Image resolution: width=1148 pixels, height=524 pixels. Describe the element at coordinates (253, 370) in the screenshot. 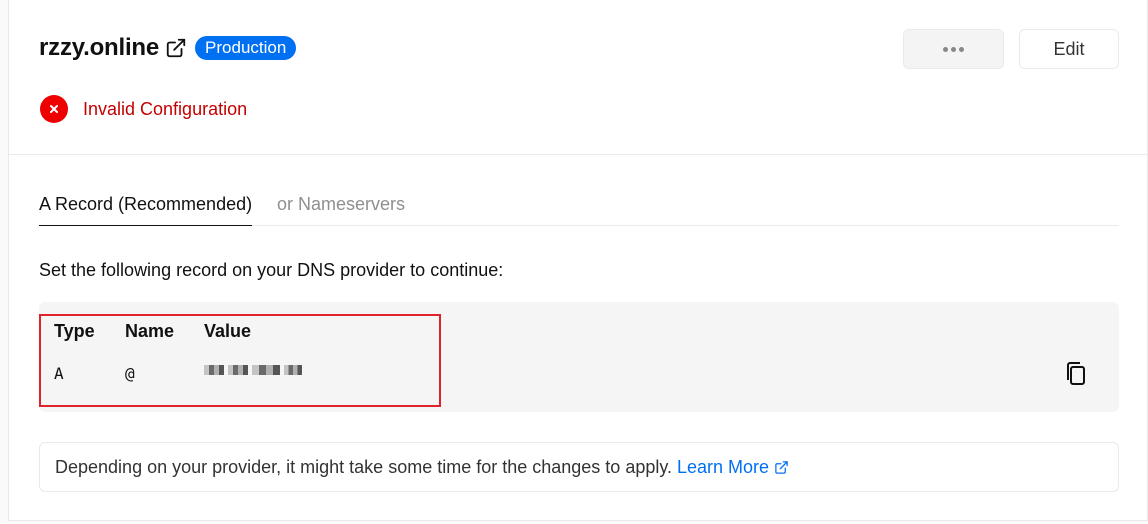

I see `record-value-redacted` at that location.